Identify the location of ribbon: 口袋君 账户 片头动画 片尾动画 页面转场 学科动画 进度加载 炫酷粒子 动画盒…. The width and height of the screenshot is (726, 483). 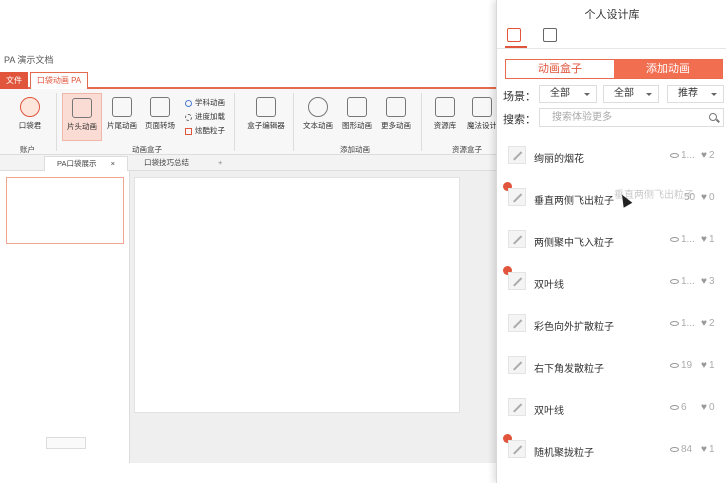
(250, 122).